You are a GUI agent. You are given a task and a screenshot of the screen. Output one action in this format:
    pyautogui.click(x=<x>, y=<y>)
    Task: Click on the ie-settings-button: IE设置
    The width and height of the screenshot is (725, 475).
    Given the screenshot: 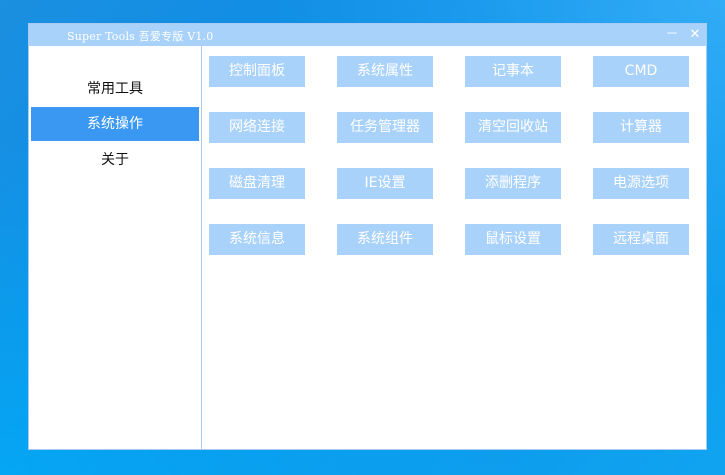 What is the action you would take?
    pyautogui.click(x=385, y=183)
    